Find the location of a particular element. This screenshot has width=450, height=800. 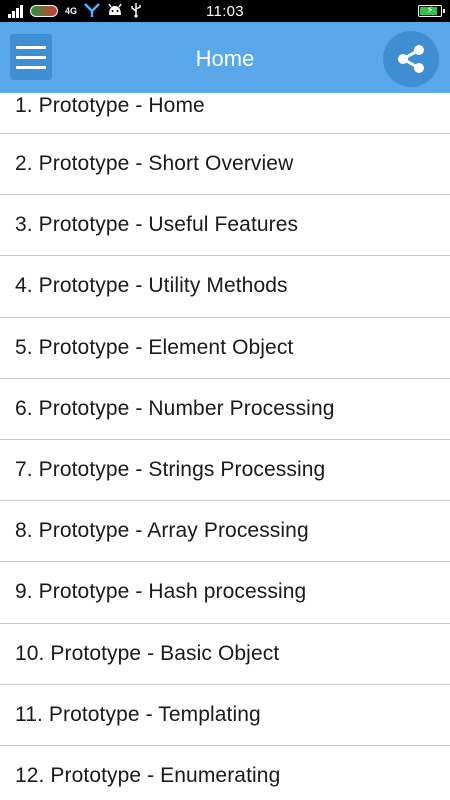

list-item: 9. Prototype - Hash processing is located at coordinates (225, 593).